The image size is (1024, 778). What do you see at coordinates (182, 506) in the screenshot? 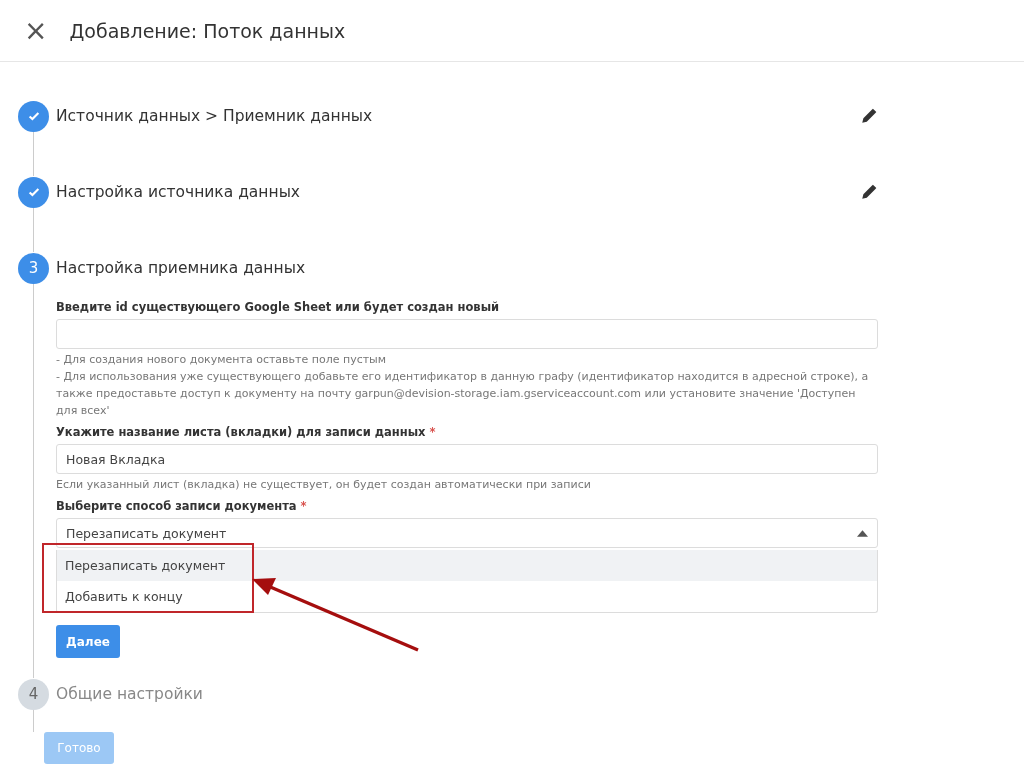
I see `field-label: Выберите способ записи документа *` at bounding box center [182, 506].